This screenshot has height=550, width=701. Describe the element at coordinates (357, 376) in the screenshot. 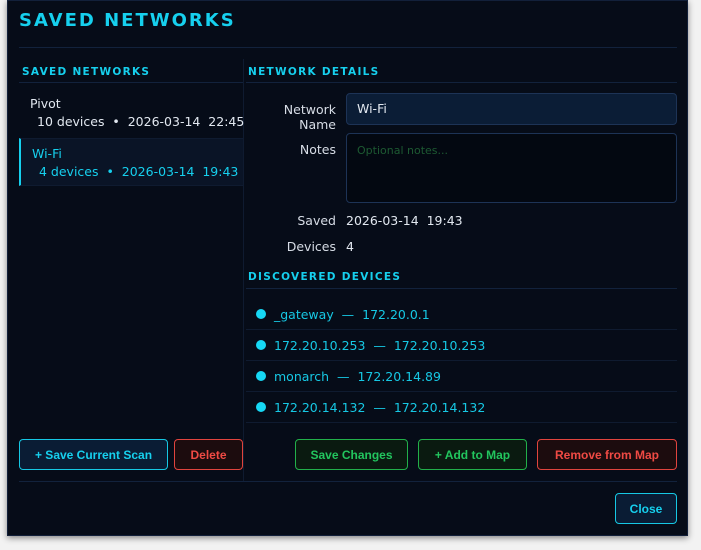

I see `device-text: monarch — 172.20.14.89` at that location.